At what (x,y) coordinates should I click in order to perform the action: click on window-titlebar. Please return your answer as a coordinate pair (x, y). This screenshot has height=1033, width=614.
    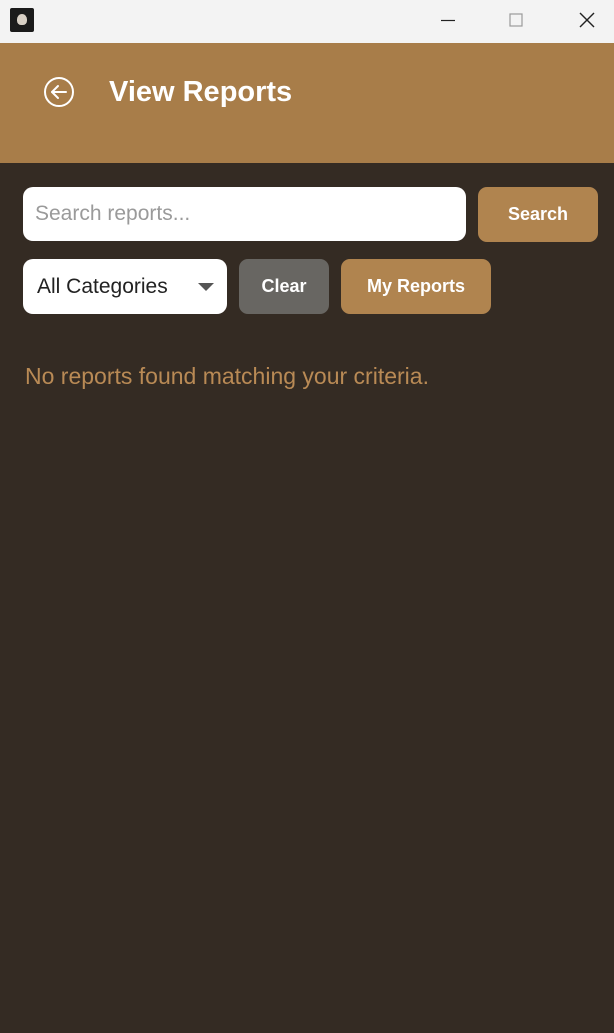
    Looking at the image, I should click on (307, 21).